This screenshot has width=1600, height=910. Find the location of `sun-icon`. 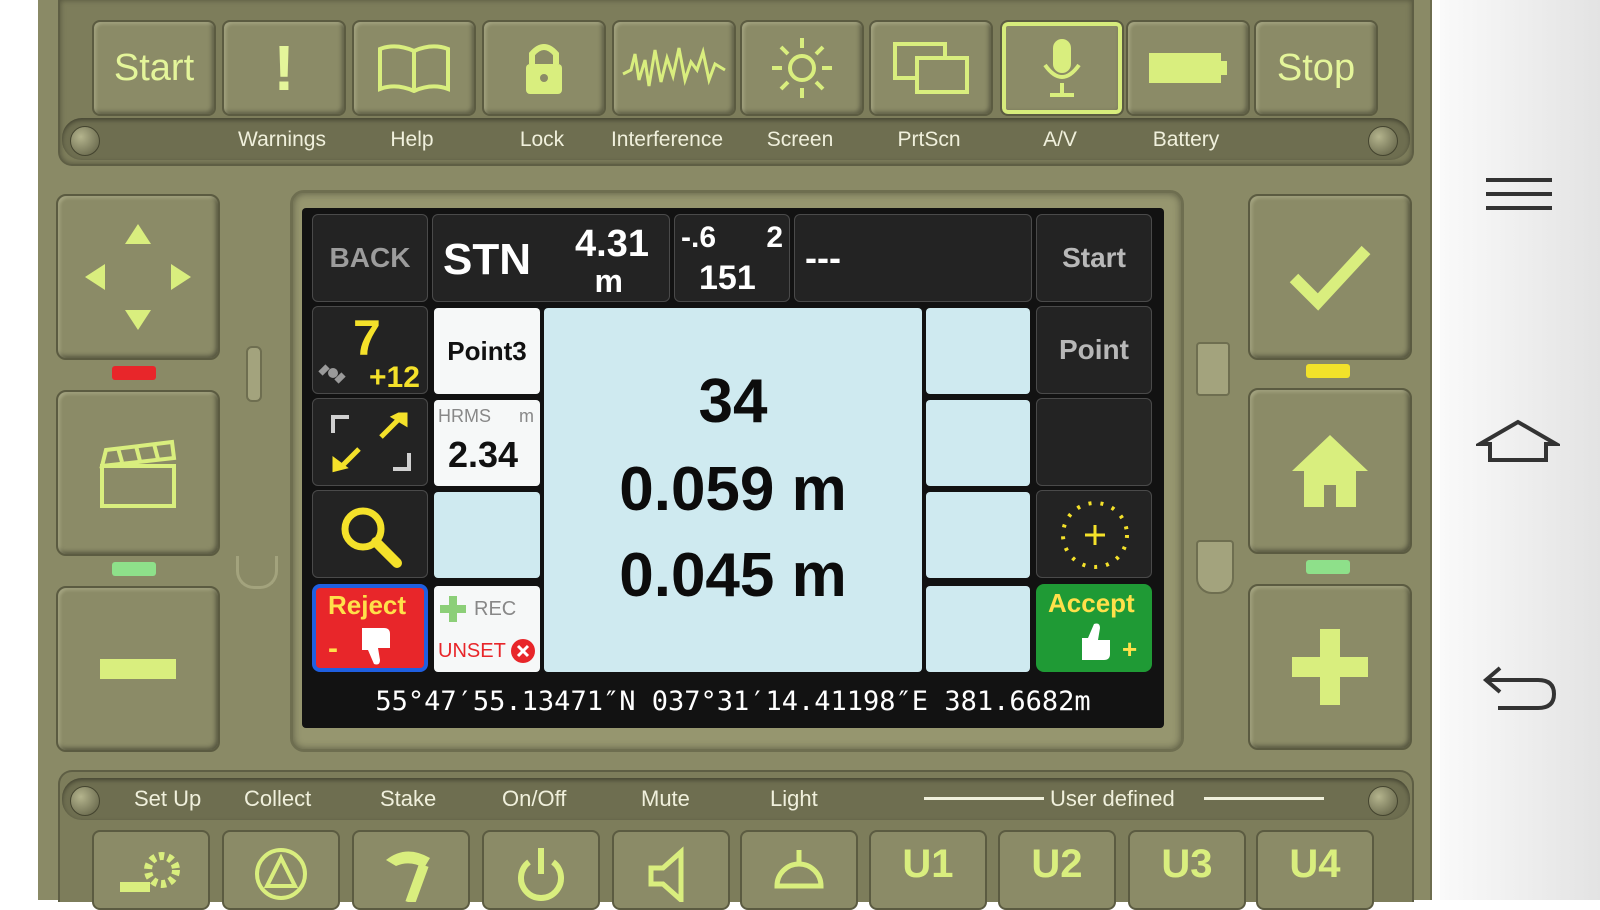

sun-icon is located at coordinates (802, 68).